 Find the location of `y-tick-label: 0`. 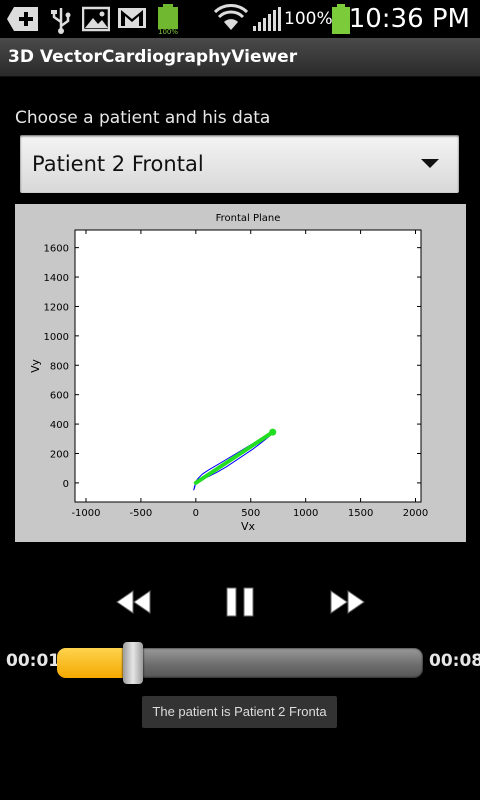

y-tick-label: 0 is located at coordinates (66, 484).